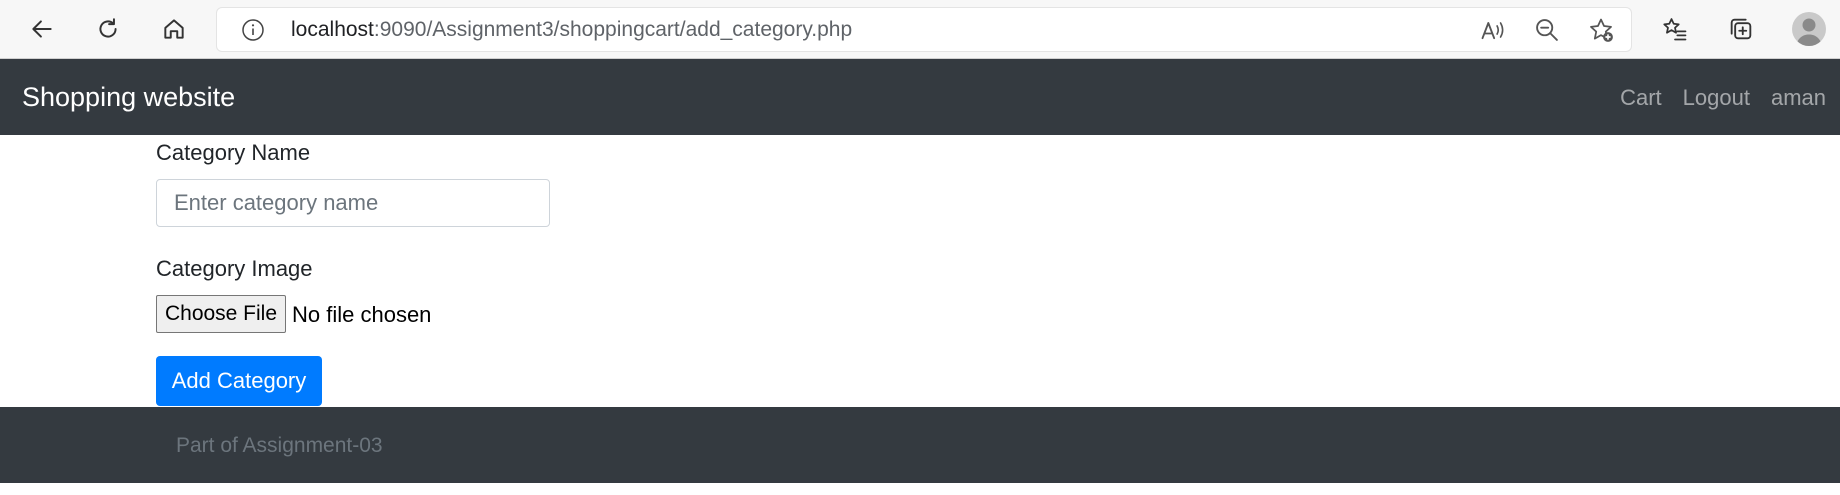  What do you see at coordinates (1809, 32) in the screenshot?
I see `user-icon` at bounding box center [1809, 32].